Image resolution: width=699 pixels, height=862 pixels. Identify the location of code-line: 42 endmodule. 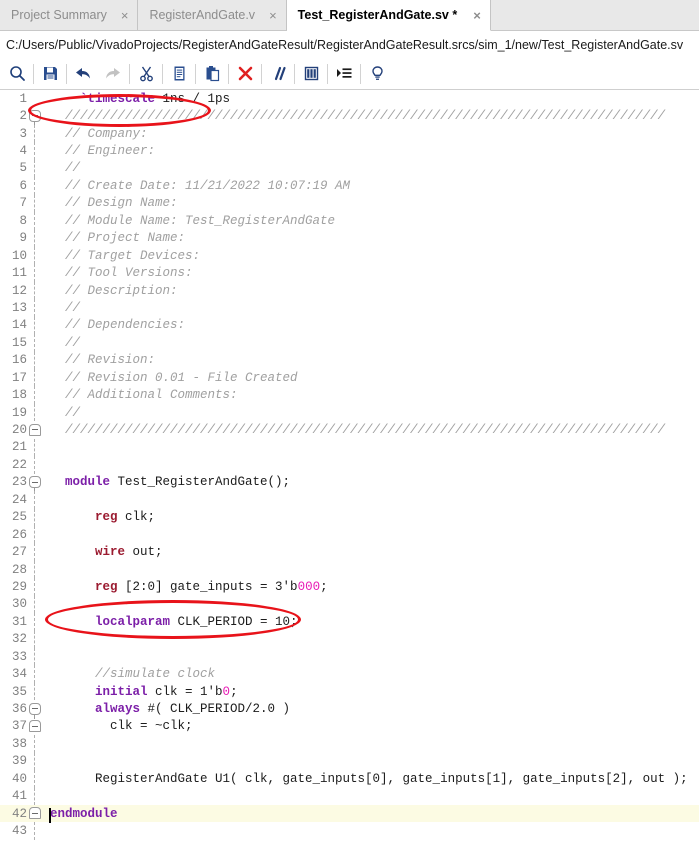
(349, 813).